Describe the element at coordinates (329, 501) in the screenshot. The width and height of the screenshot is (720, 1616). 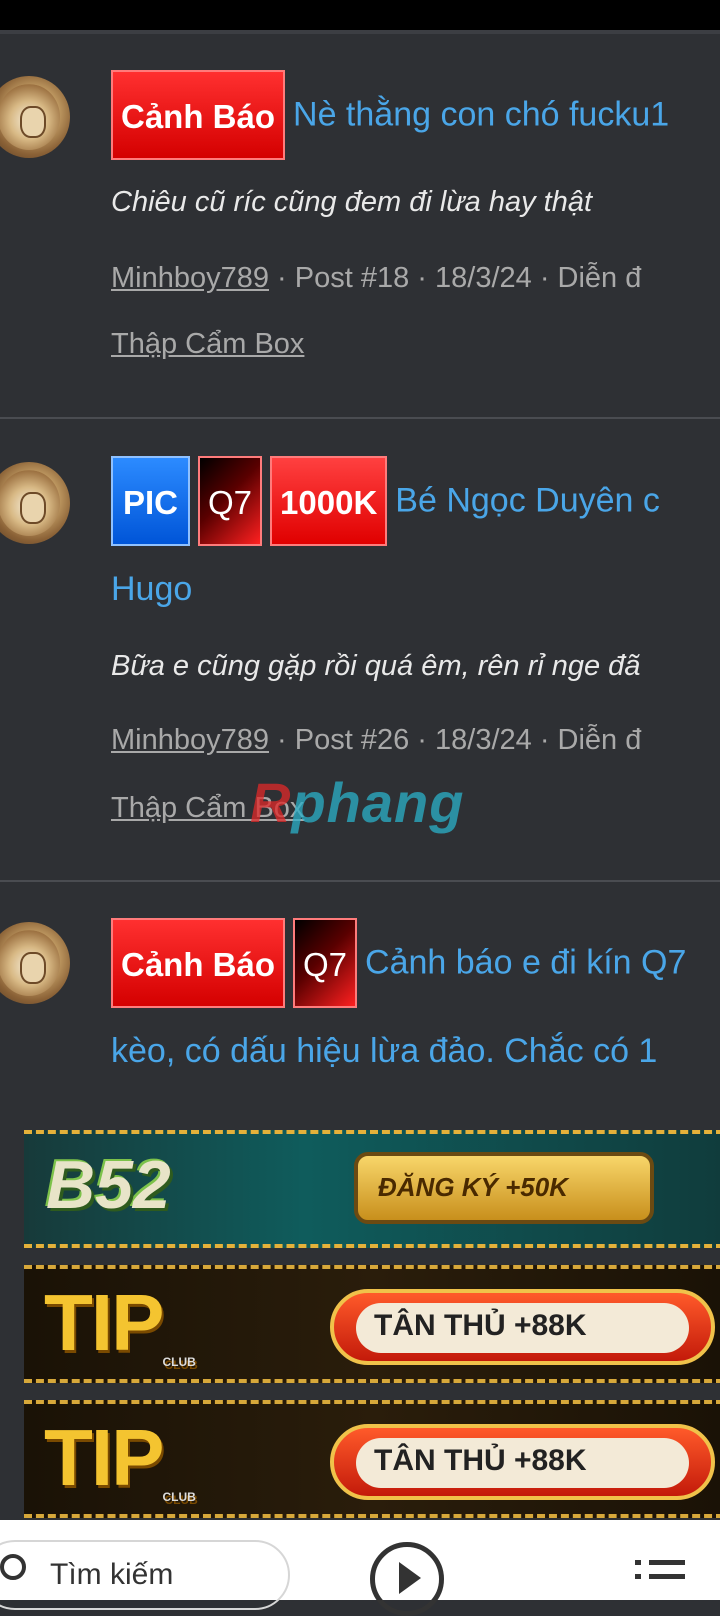
I see `badge-1000k: 1000K` at that location.